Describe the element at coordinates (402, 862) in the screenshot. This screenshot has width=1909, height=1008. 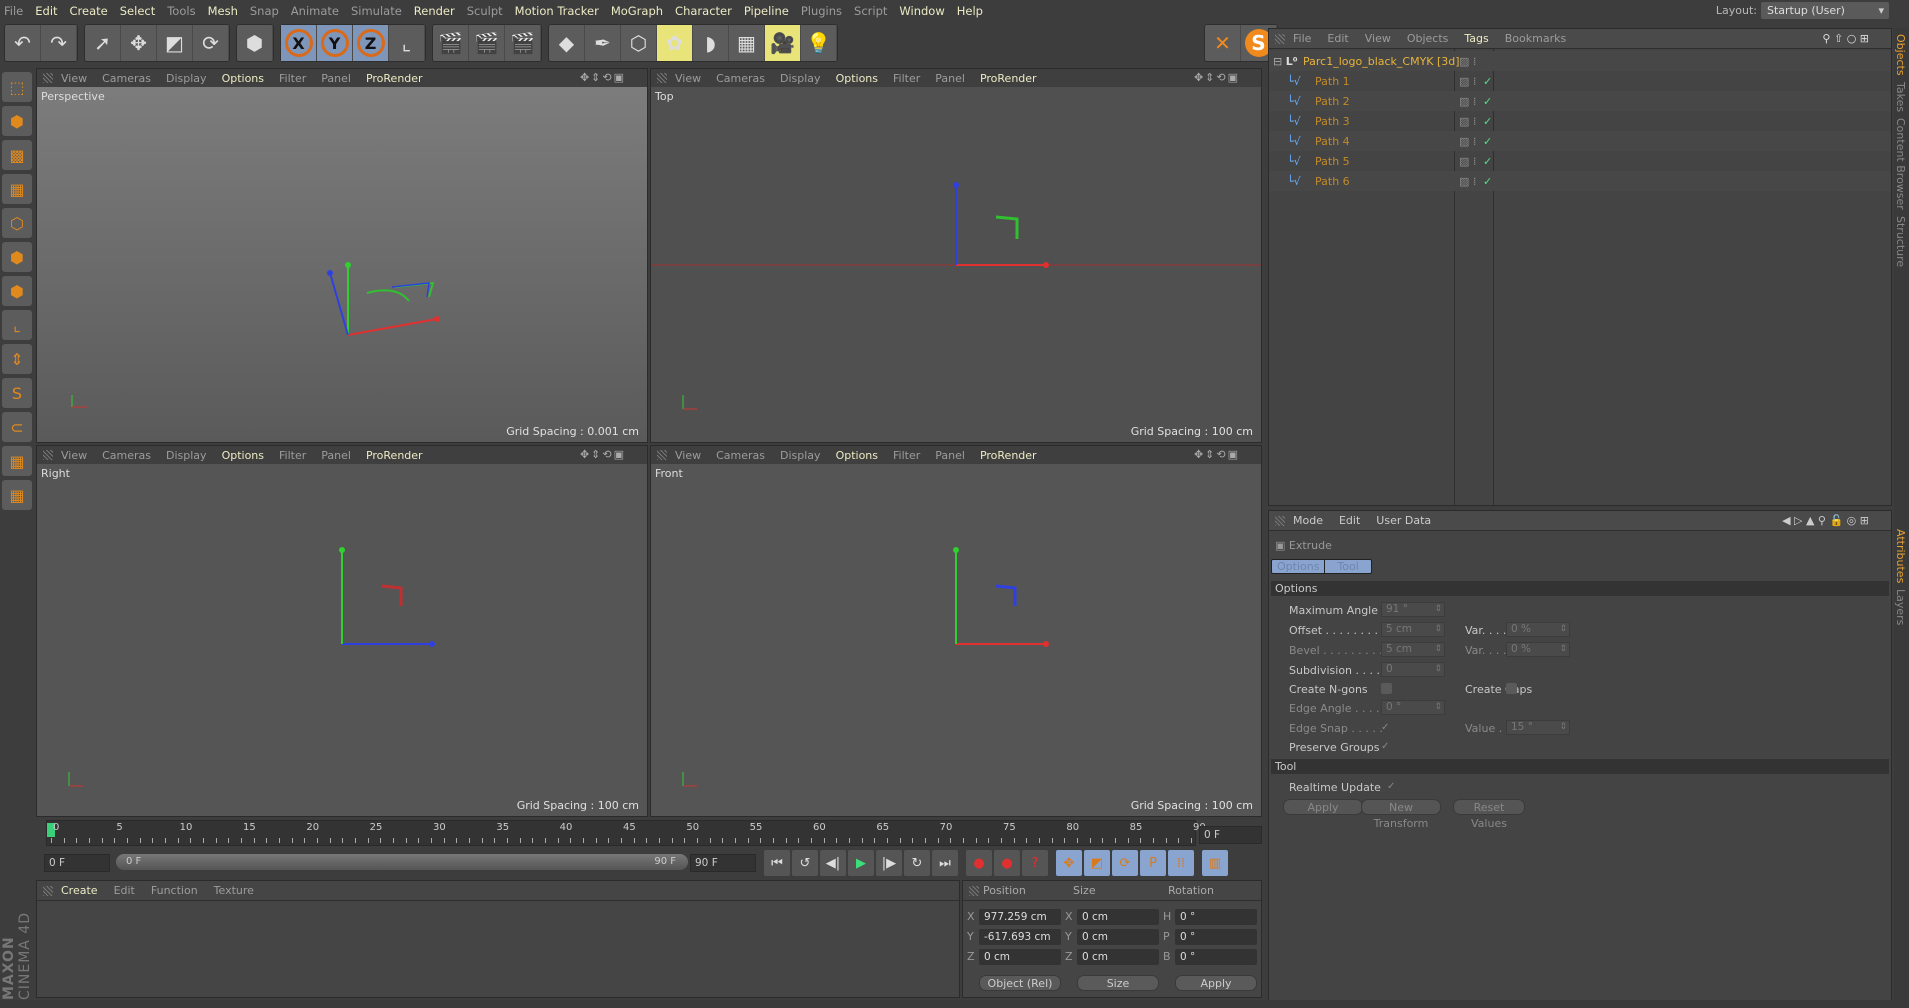
I see `frame-range-slider: 0 F 90 F` at that location.